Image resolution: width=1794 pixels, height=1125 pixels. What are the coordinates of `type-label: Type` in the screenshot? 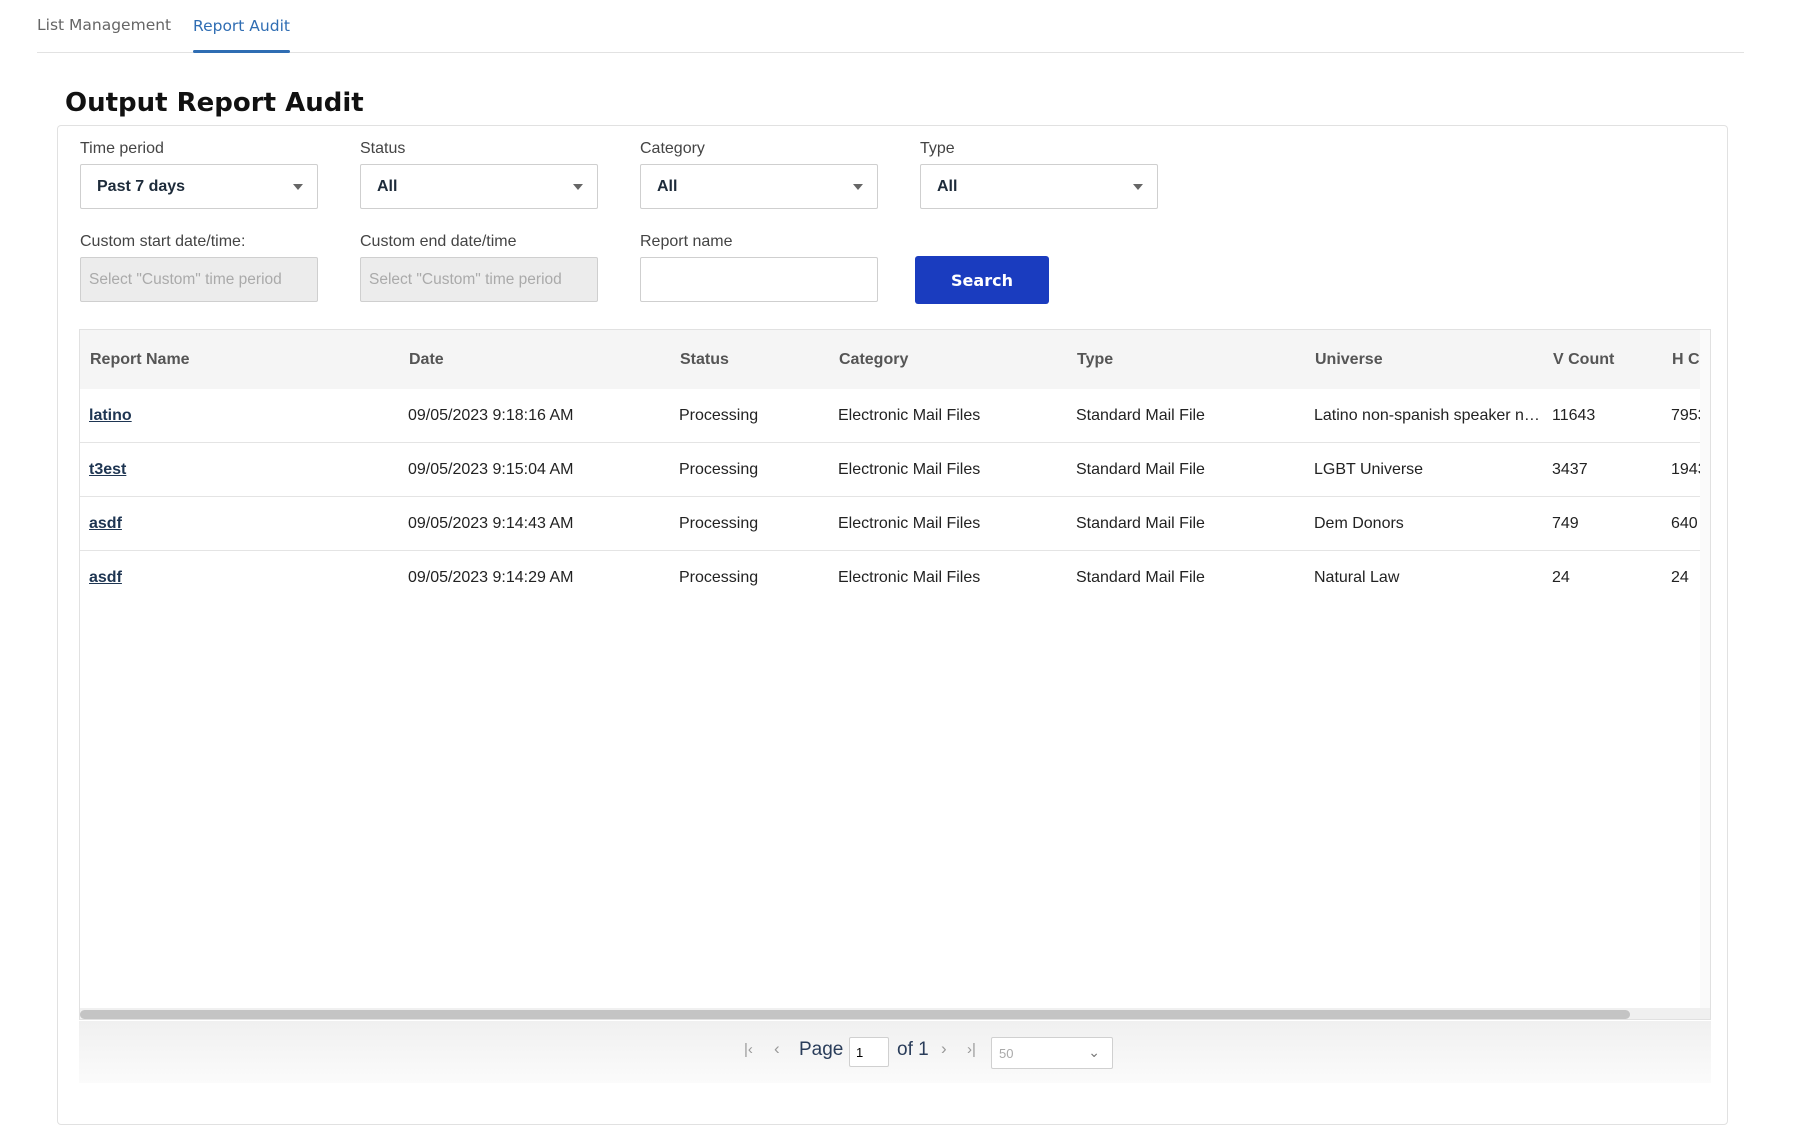 It's located at (937, 148).